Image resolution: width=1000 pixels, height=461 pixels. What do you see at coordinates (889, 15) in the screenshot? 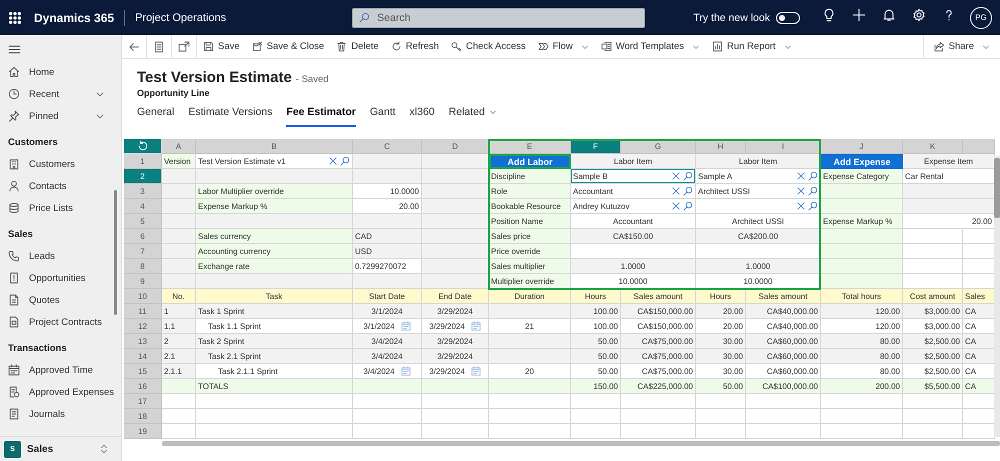
I see `bell-icon` at bounding box center [889, 15].